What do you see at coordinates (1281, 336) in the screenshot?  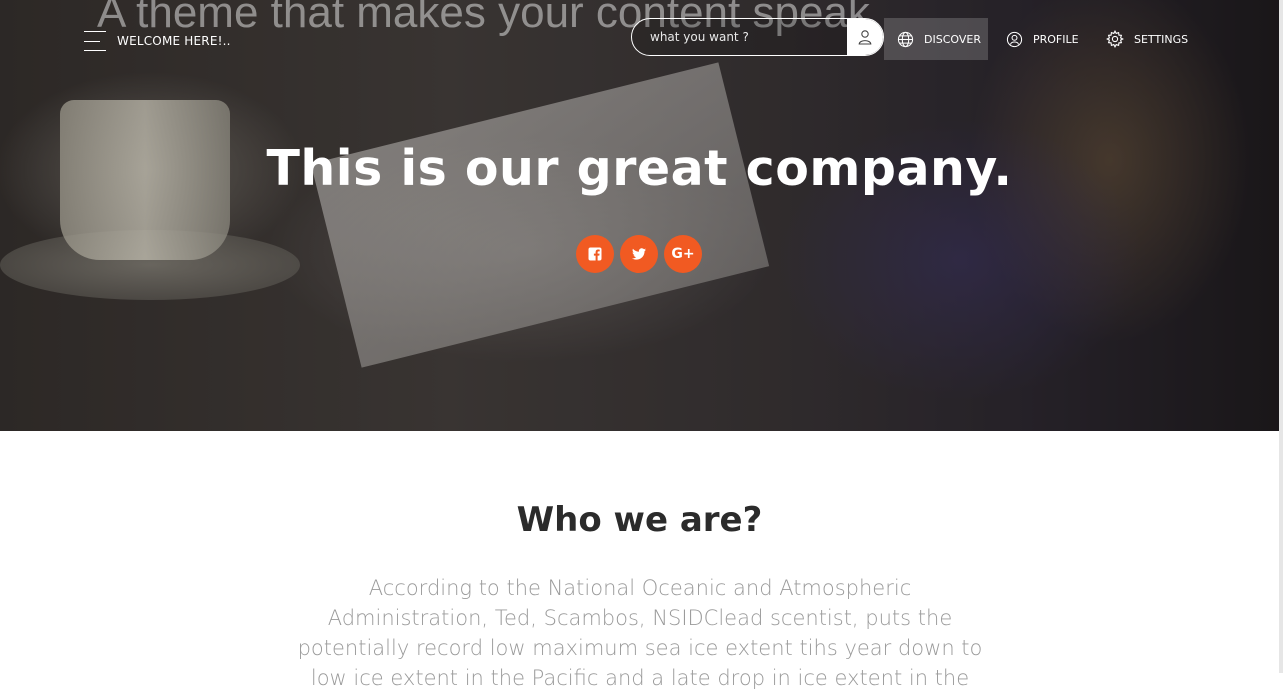 I see `scrollbar` at bounding box center [1281, 336].